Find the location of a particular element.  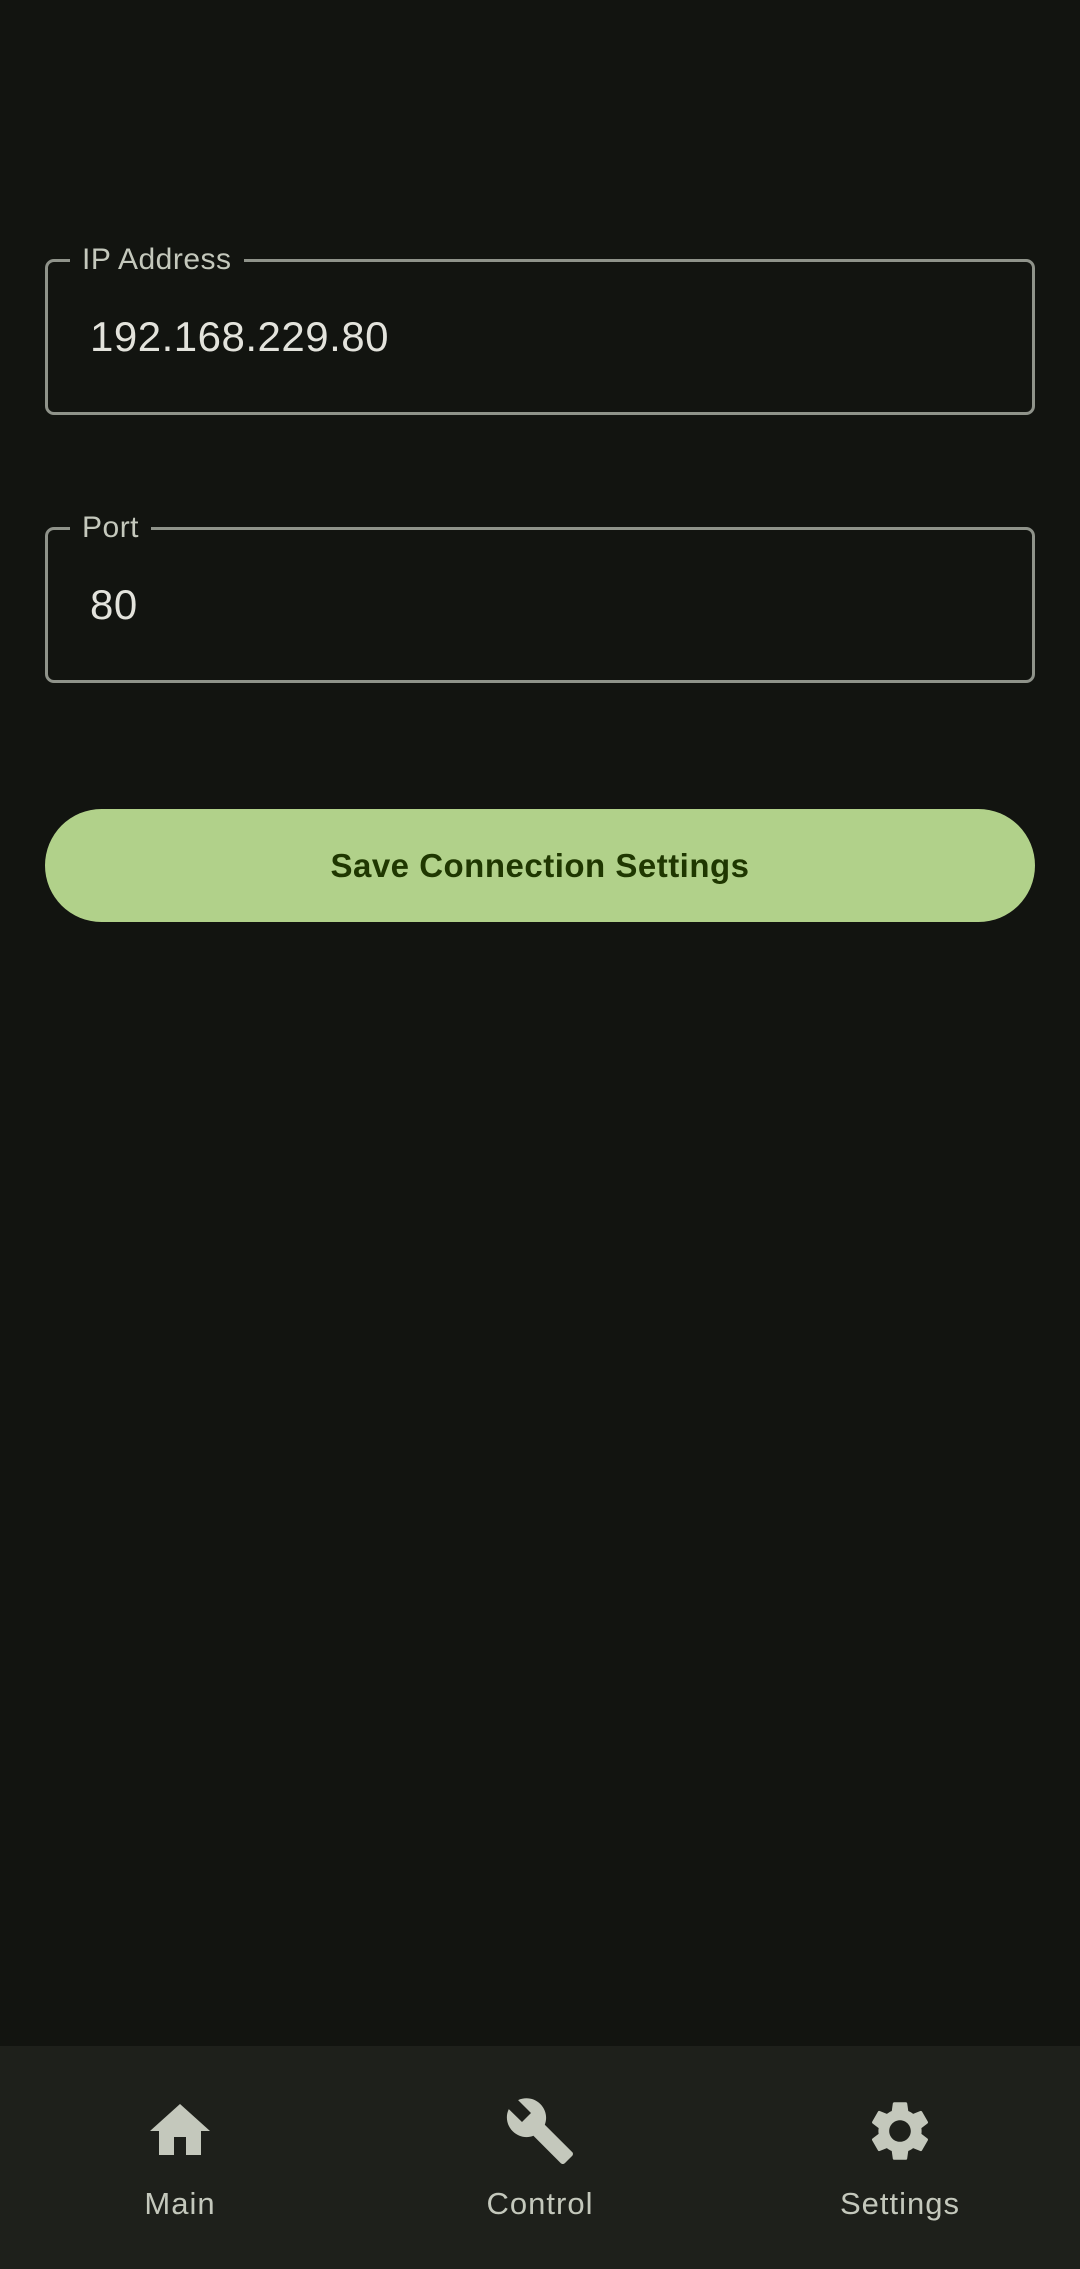

home-icon is located at coordinates (180, 2131).